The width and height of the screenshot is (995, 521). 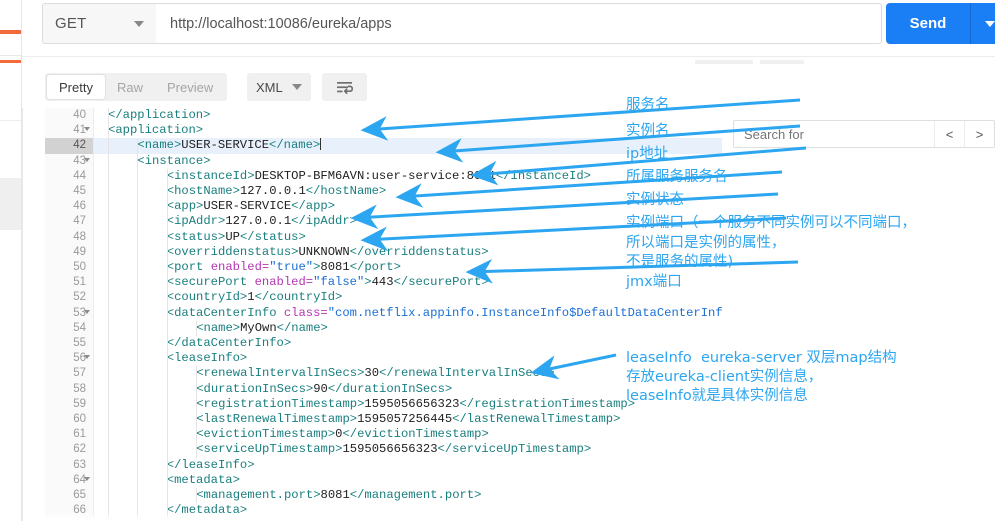 I want to click on code-panel-left-border, so click(x=22, y=314).